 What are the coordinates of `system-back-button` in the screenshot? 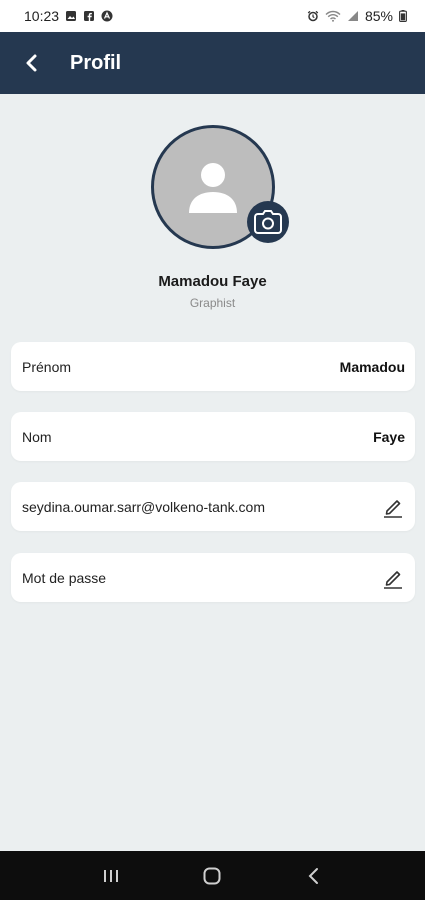 It's located at (314, 876).